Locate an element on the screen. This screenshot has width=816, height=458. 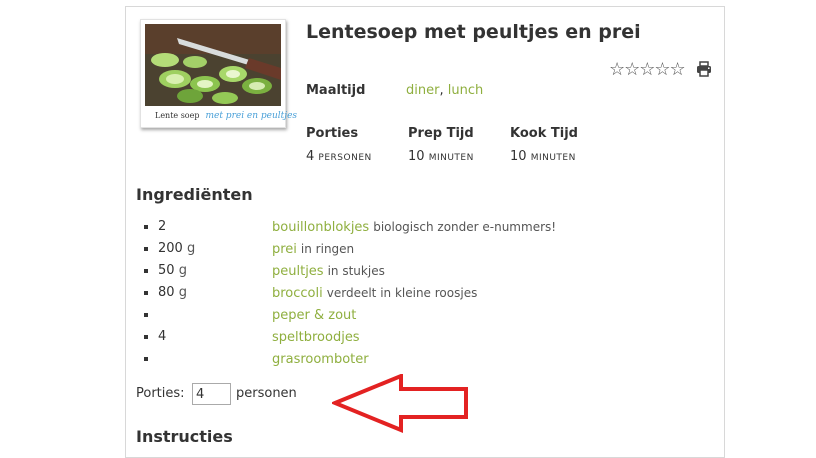
ingredient-row: 80 g broccoli verdeelt in kleine roosjes is located at coordinates (416, 293).